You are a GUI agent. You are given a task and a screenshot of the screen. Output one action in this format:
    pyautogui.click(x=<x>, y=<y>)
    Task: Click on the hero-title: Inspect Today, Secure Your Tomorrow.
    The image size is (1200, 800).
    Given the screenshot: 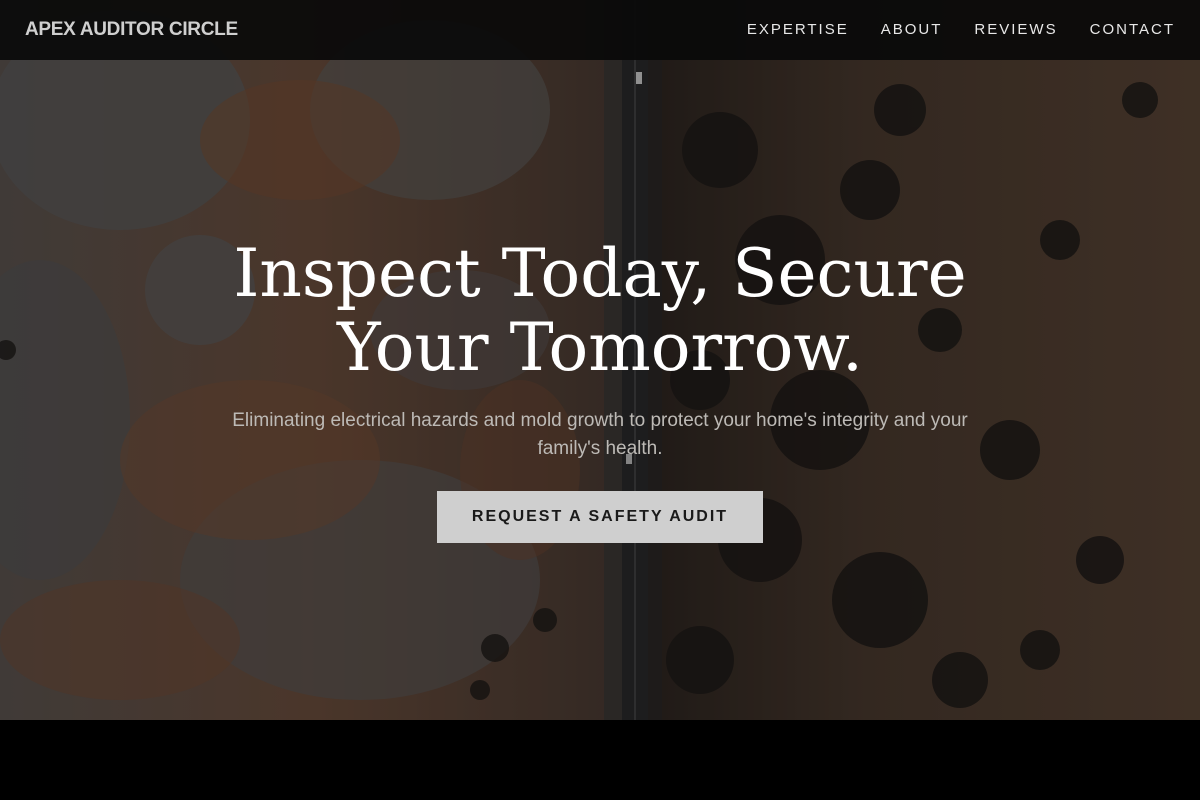 What is the action you would take?
    pyautogui.click(x=600, y=310)
    